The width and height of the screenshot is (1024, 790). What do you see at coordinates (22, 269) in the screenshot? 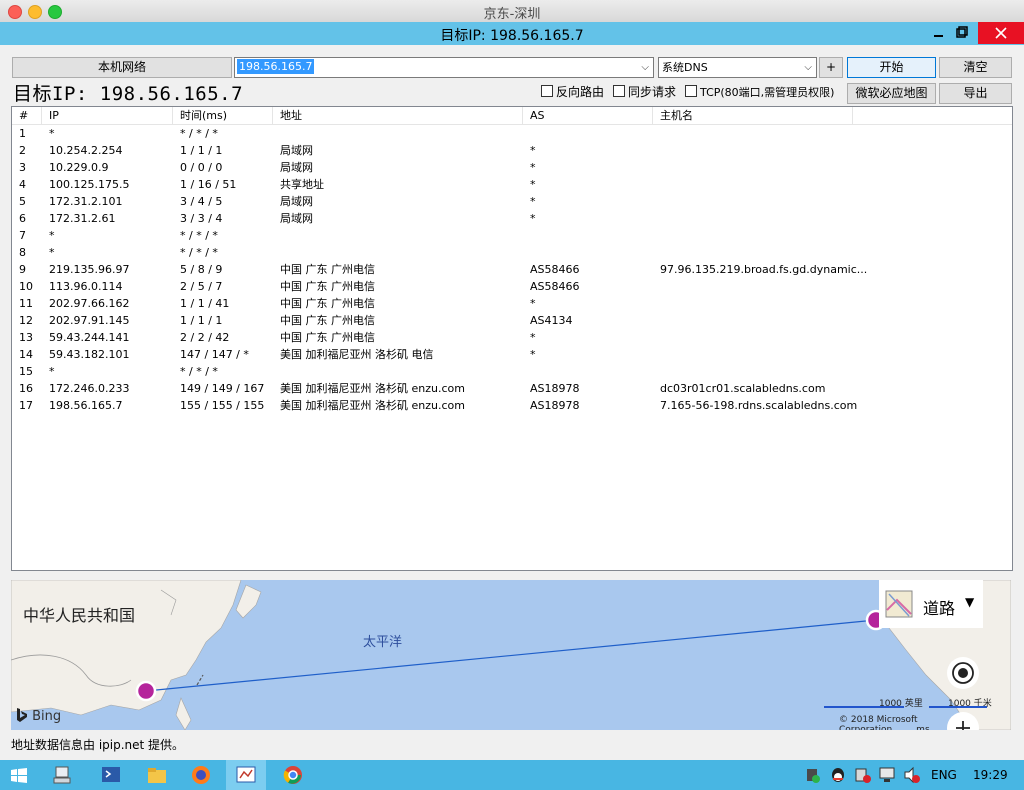
I see `cell-number: 9` at bounding box center [22, 269].